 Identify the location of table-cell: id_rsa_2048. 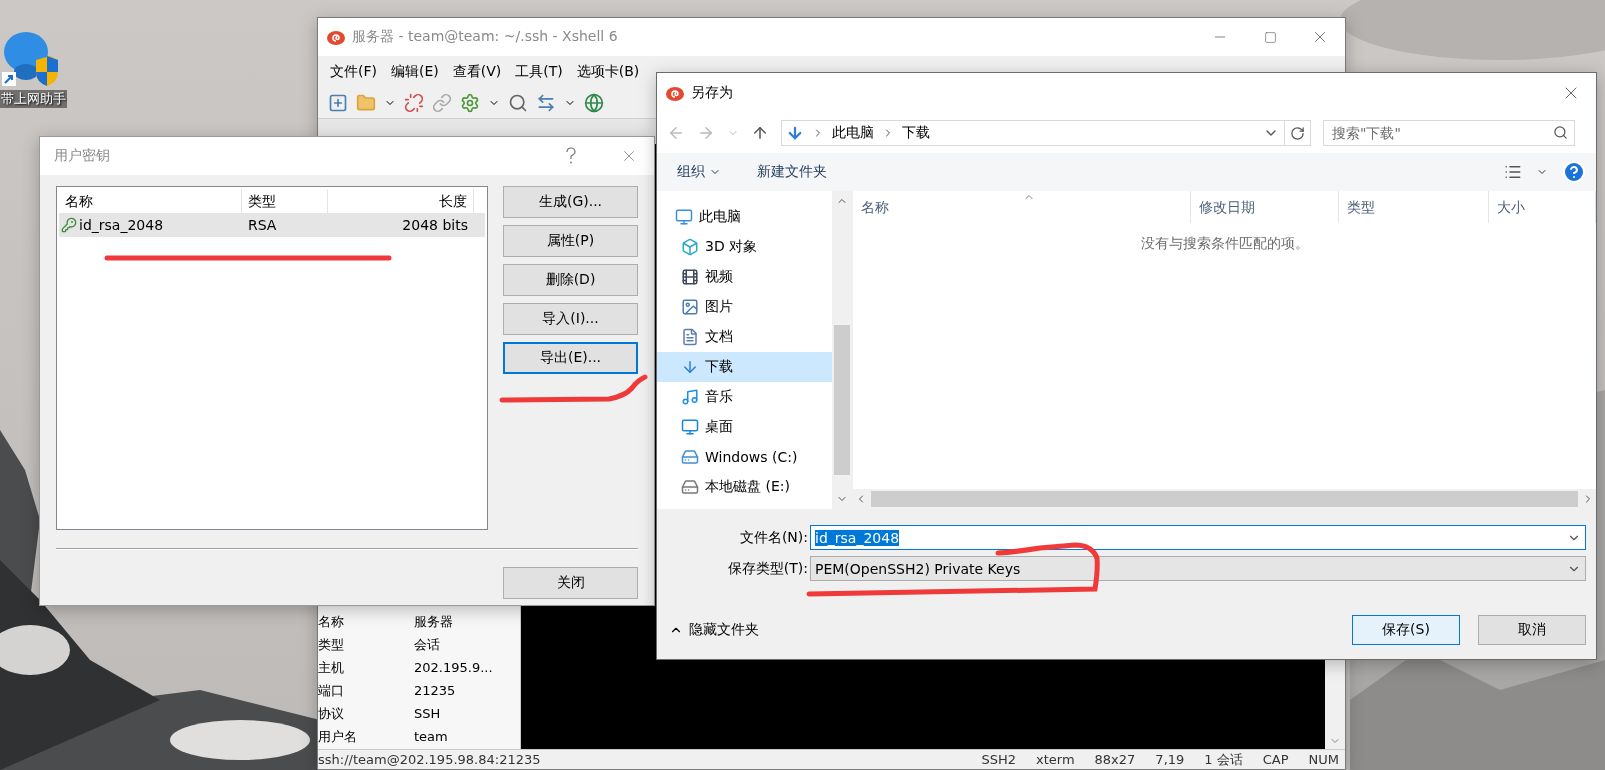
(150, 225).